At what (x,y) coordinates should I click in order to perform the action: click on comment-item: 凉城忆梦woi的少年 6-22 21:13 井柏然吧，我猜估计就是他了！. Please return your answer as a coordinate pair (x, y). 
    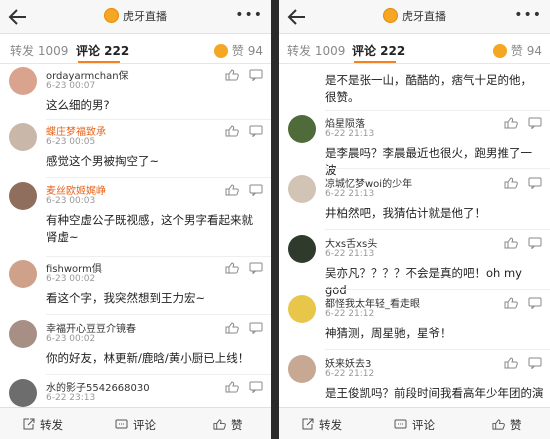
    Looking at the image, I should click on (414, 202).